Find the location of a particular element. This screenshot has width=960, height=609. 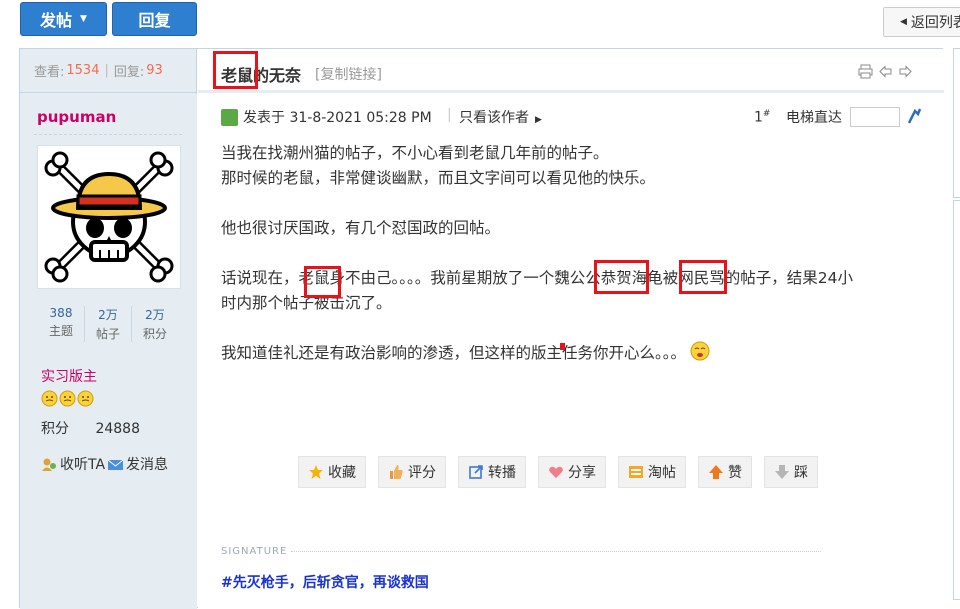

action-label: 分享 is located at coordinates (582, 473).